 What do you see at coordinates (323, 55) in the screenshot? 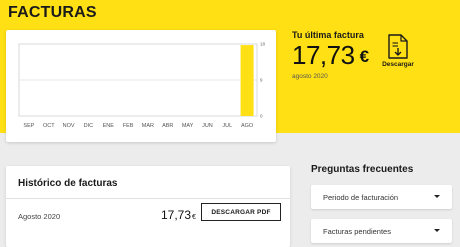
I see `latest-invoice-amount-value: 17,73` at bounding box center [323, 55].